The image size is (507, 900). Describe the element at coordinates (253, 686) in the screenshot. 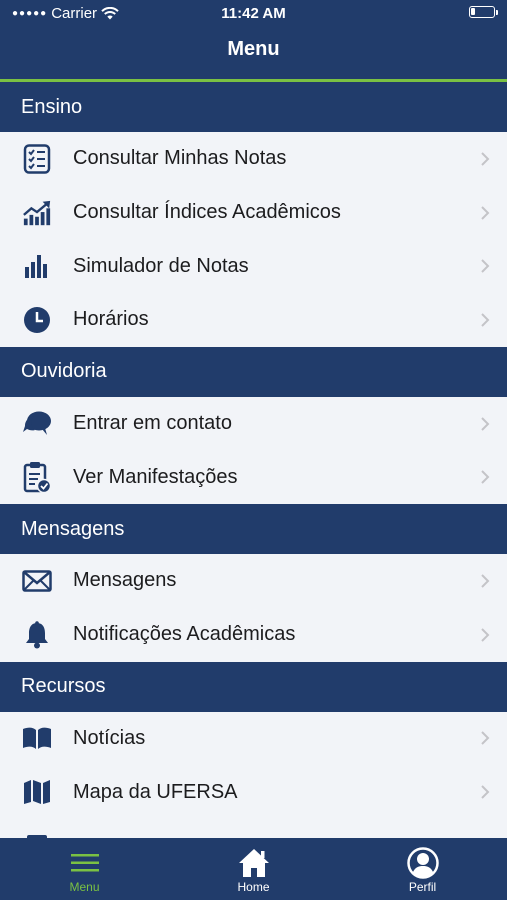

I see `section-header-recursos: Recursos` at that location.